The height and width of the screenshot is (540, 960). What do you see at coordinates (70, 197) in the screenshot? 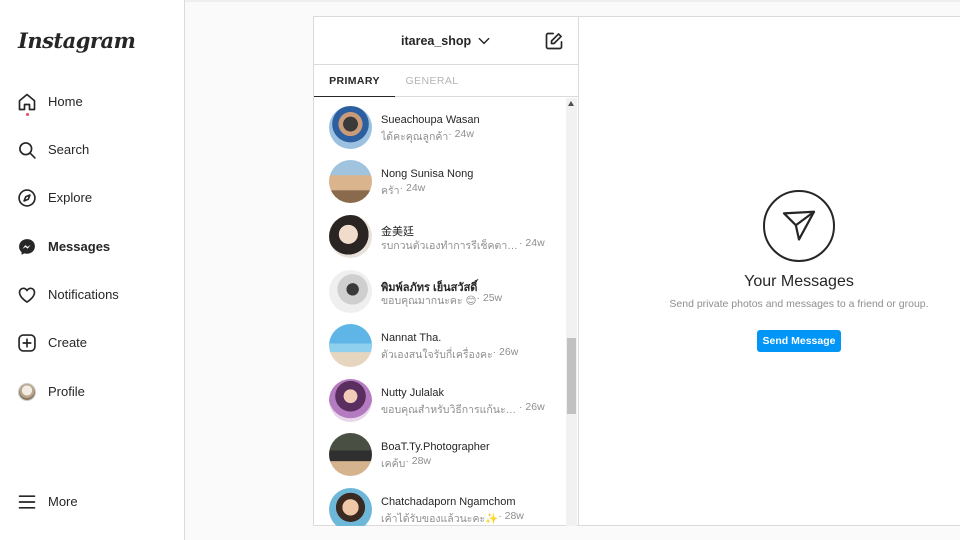
I see `sidebar-item-label: Explore` at bounding box center [70, 197].